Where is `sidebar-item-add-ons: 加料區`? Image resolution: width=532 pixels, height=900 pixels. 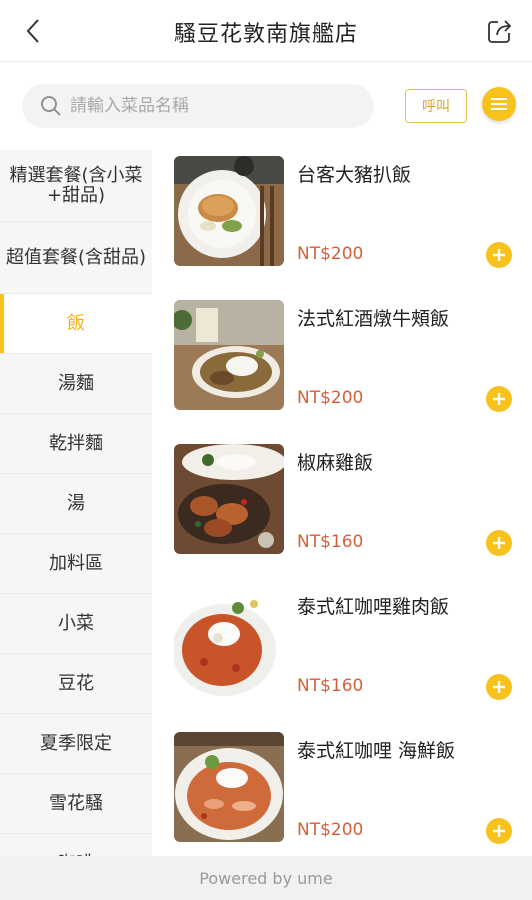 sidebar-item-add-ons: 加料區 is located at coordinates (76, 564).